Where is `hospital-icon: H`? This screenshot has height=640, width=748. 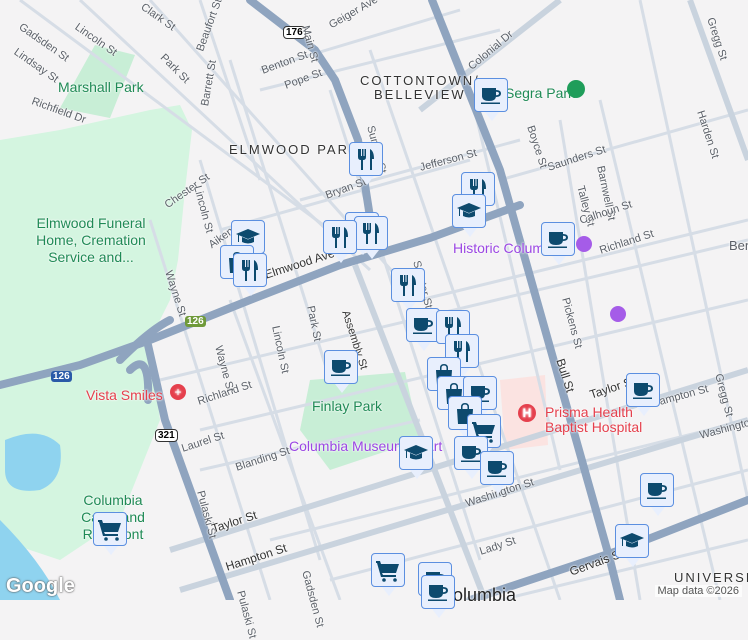 hospital-icon: H is located at coordinates (527, 413).